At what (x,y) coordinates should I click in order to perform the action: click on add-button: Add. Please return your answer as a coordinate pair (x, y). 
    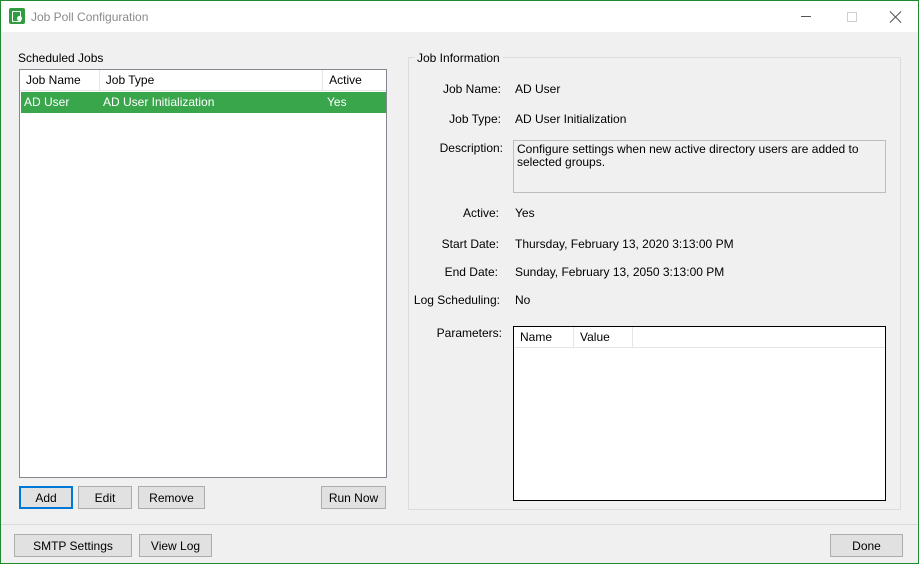
    Looking at the image, I should click on (46, 497).